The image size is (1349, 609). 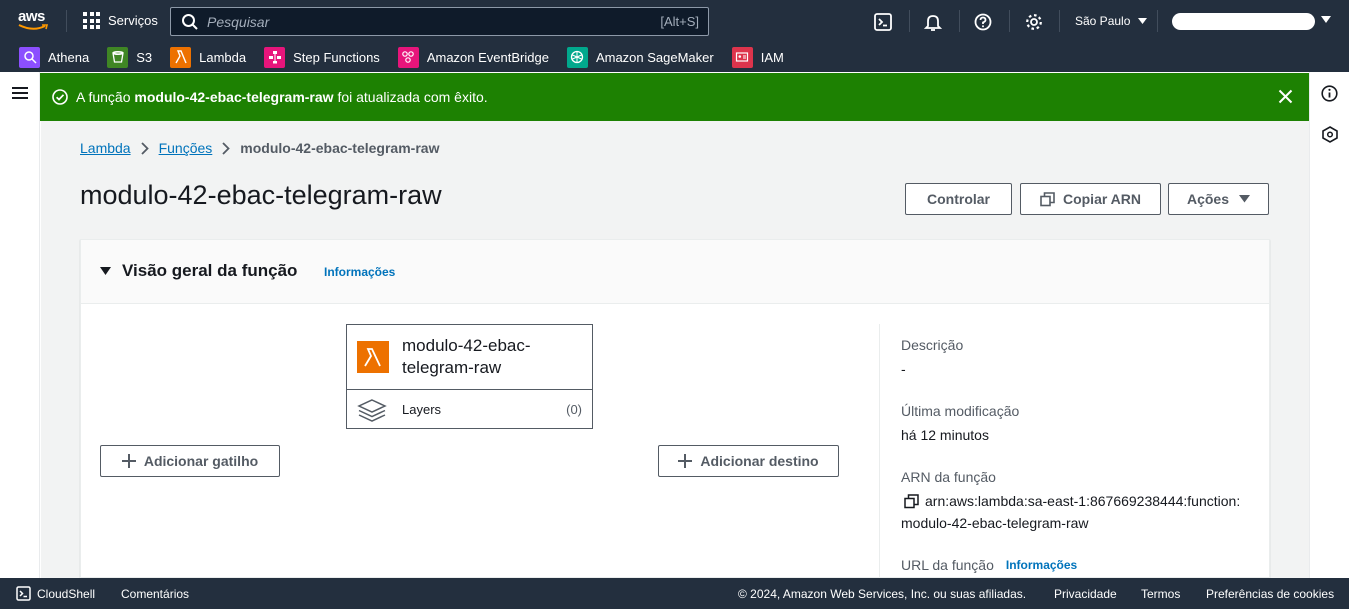 I want to click on tools-panel-collapsed, so click(x=1329, y=325).